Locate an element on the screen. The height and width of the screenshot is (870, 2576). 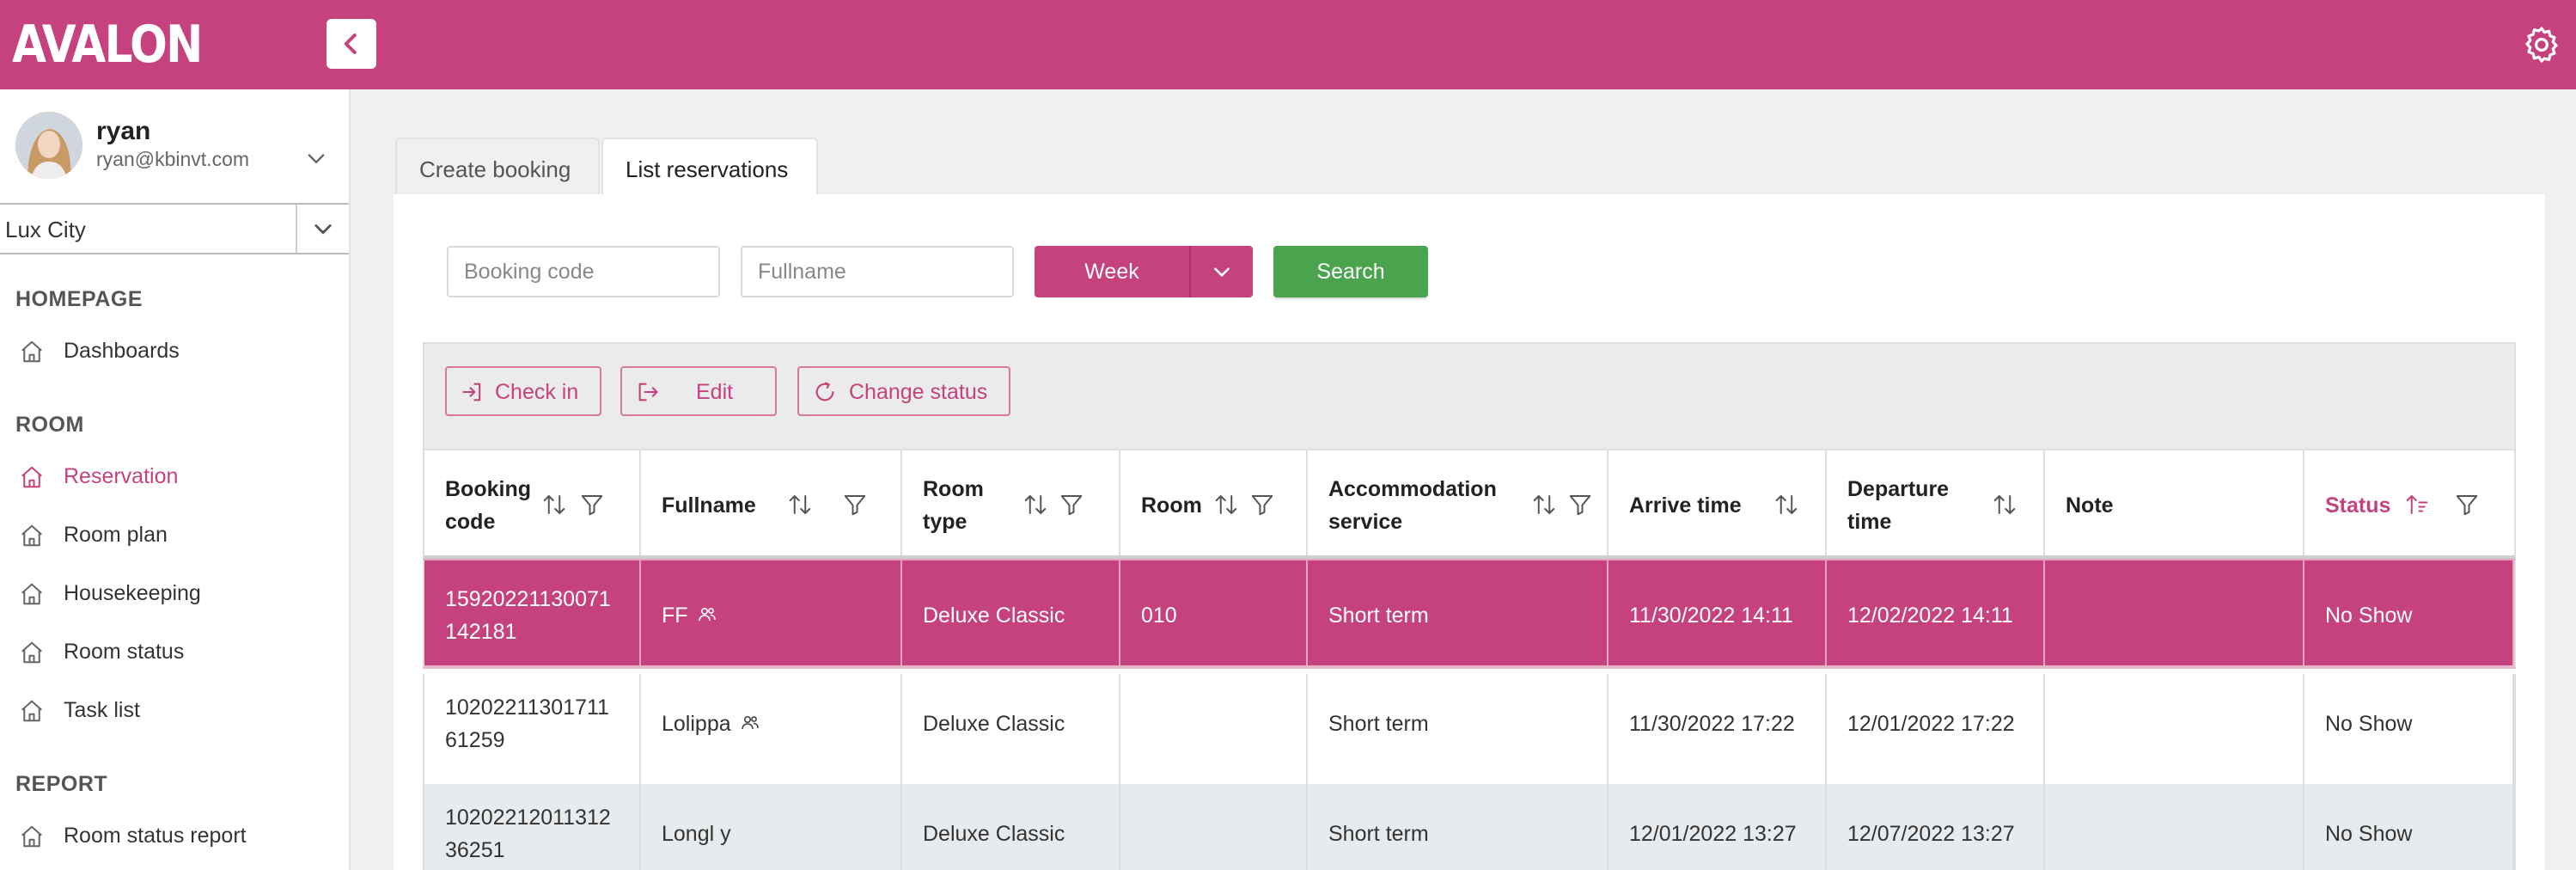
user-profile: ryan ryan@kbinvt.com is located at coordinates (174, 146).